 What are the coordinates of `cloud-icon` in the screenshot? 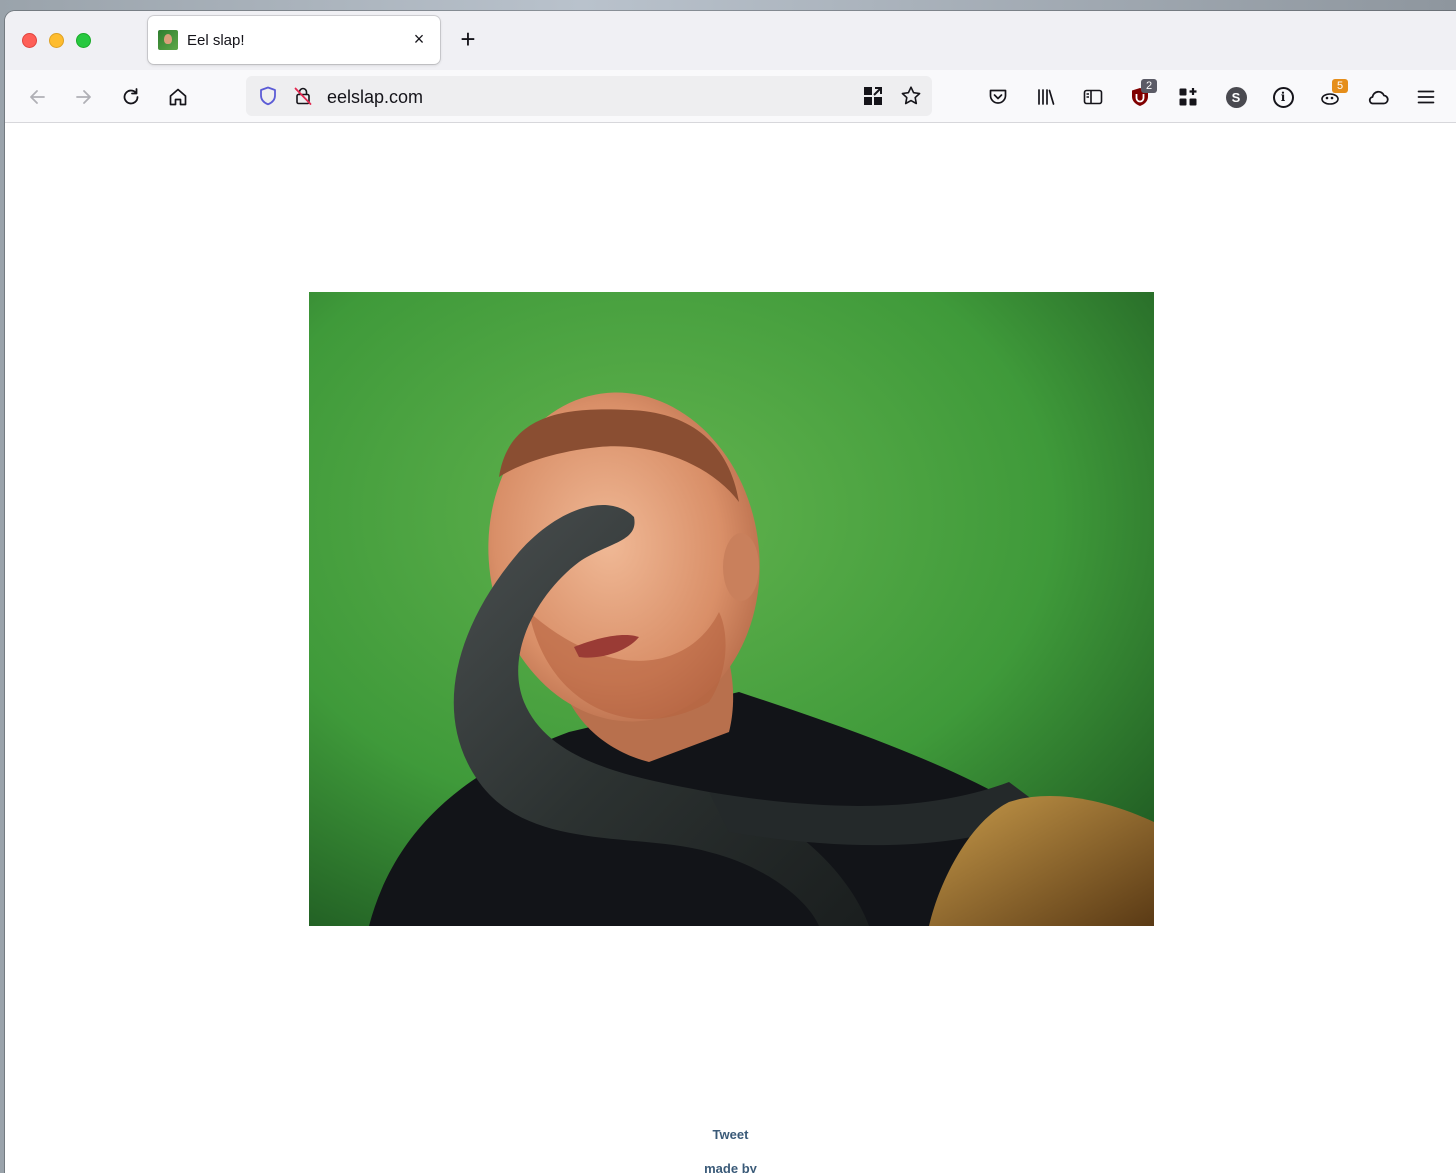 It's located at (1378, 97).